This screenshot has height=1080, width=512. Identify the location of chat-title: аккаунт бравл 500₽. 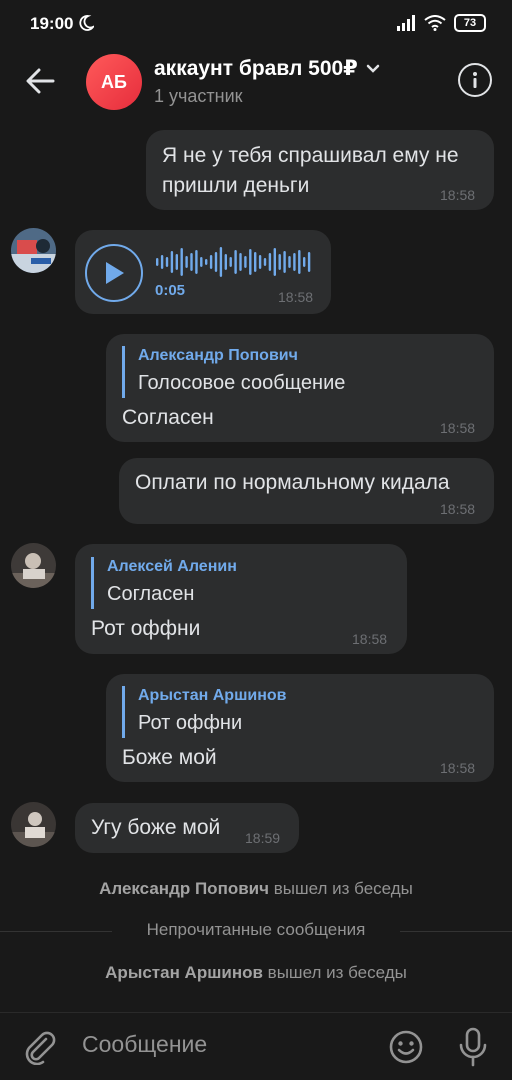
(256, 68).